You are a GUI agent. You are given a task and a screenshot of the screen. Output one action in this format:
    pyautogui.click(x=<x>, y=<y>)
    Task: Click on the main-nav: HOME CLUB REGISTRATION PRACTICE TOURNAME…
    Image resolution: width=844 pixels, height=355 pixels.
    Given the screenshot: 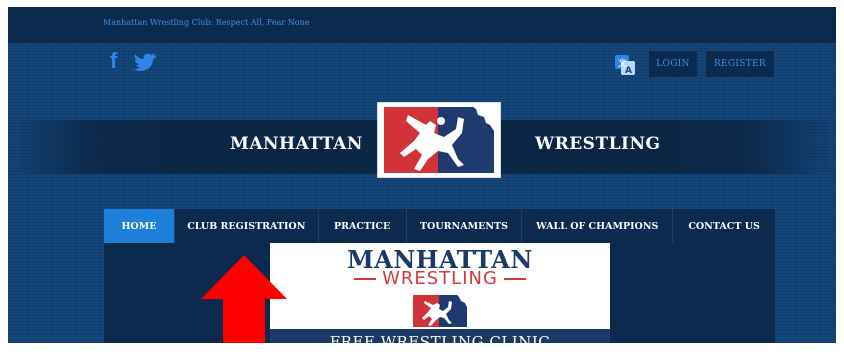 What is the action you would take?
    pyautogui.click(x=439, y=226)
    